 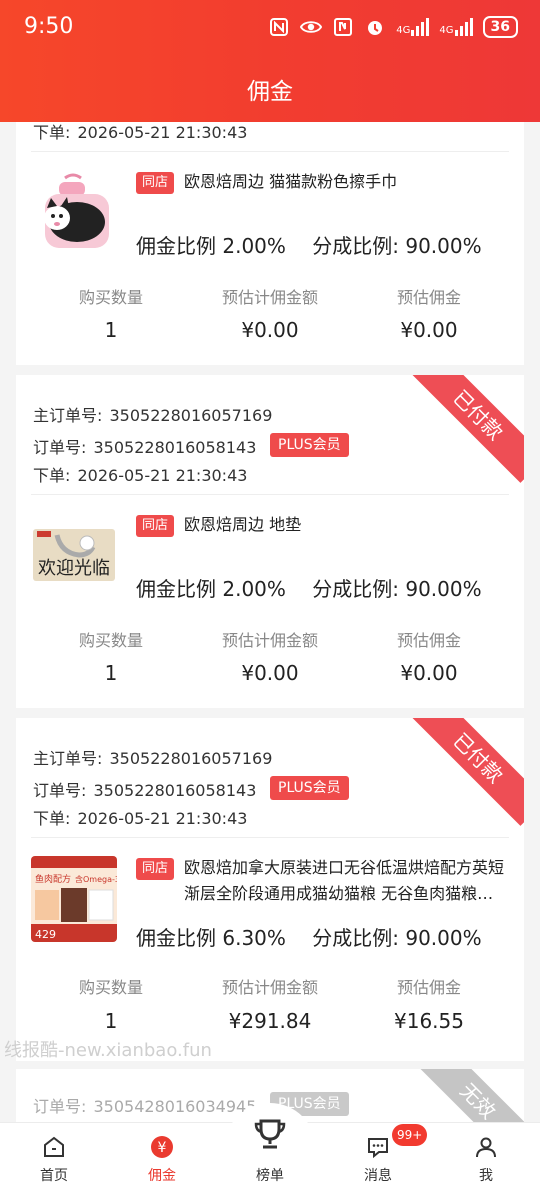 What do you see at coordinates (74, 568) in the screenshot?
I see `thumbnail-text: 欢迎光临` at bounding box center [74, 568].